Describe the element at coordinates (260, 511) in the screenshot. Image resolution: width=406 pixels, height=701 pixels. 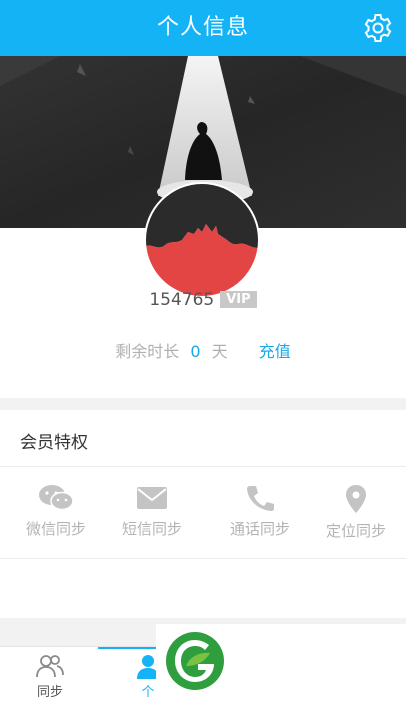
I see `perk-call-sync: 通话同步` at that location.